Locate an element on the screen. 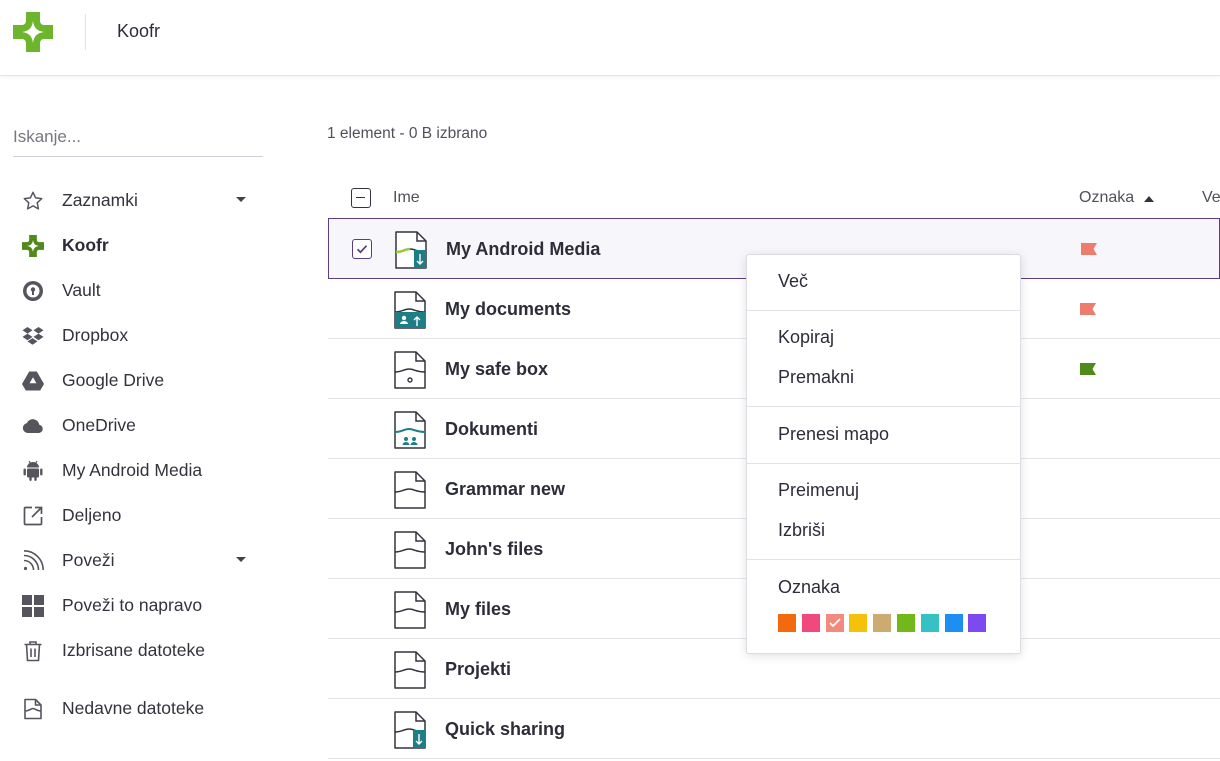 This screenshot has height=761, width=1220. select-all-checkbox is located at coordinates (361, 198).